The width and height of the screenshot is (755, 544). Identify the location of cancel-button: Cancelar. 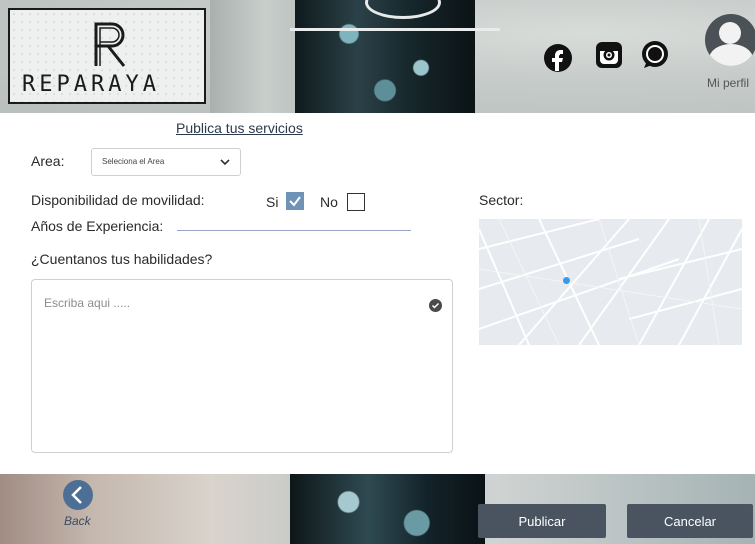
(690, 521).